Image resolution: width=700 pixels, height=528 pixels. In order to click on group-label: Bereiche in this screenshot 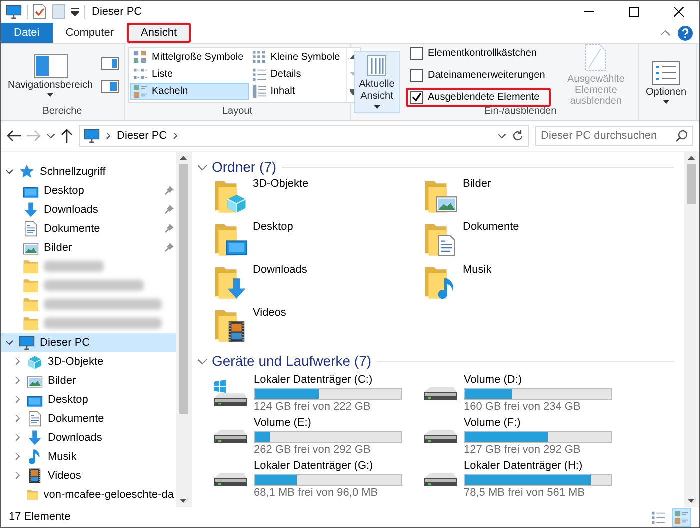, I will do `click(63, 112)`.